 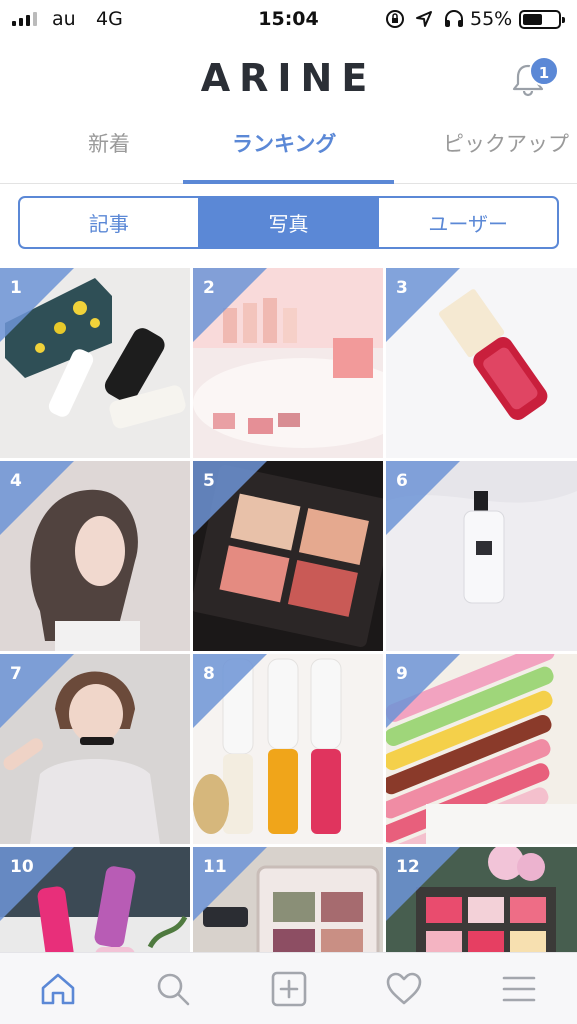 What do you see at coordinates (542, 19) in the screenshot?
I see `battery-icon` at bounding box center [542, 19].